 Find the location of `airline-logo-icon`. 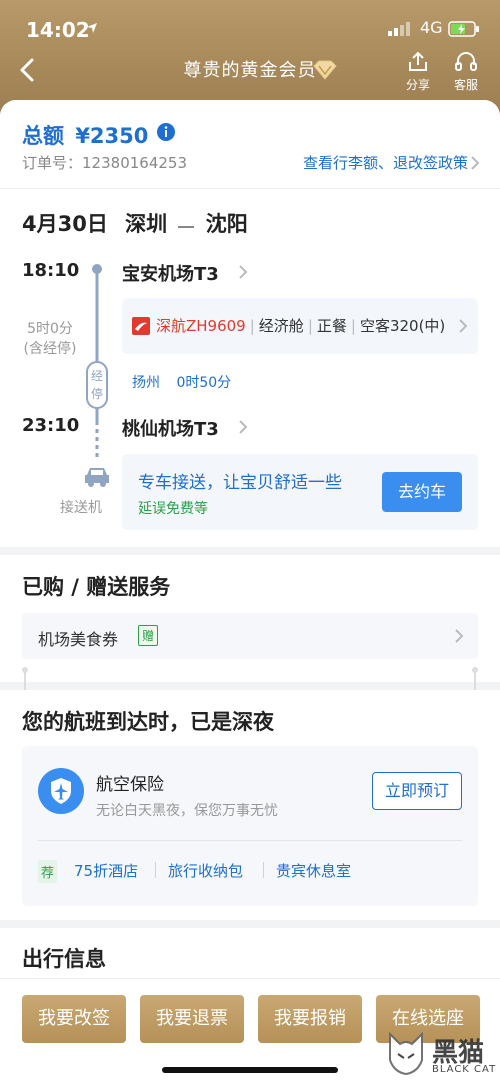

airline-logo-icon is located at coordinates (141, 326).